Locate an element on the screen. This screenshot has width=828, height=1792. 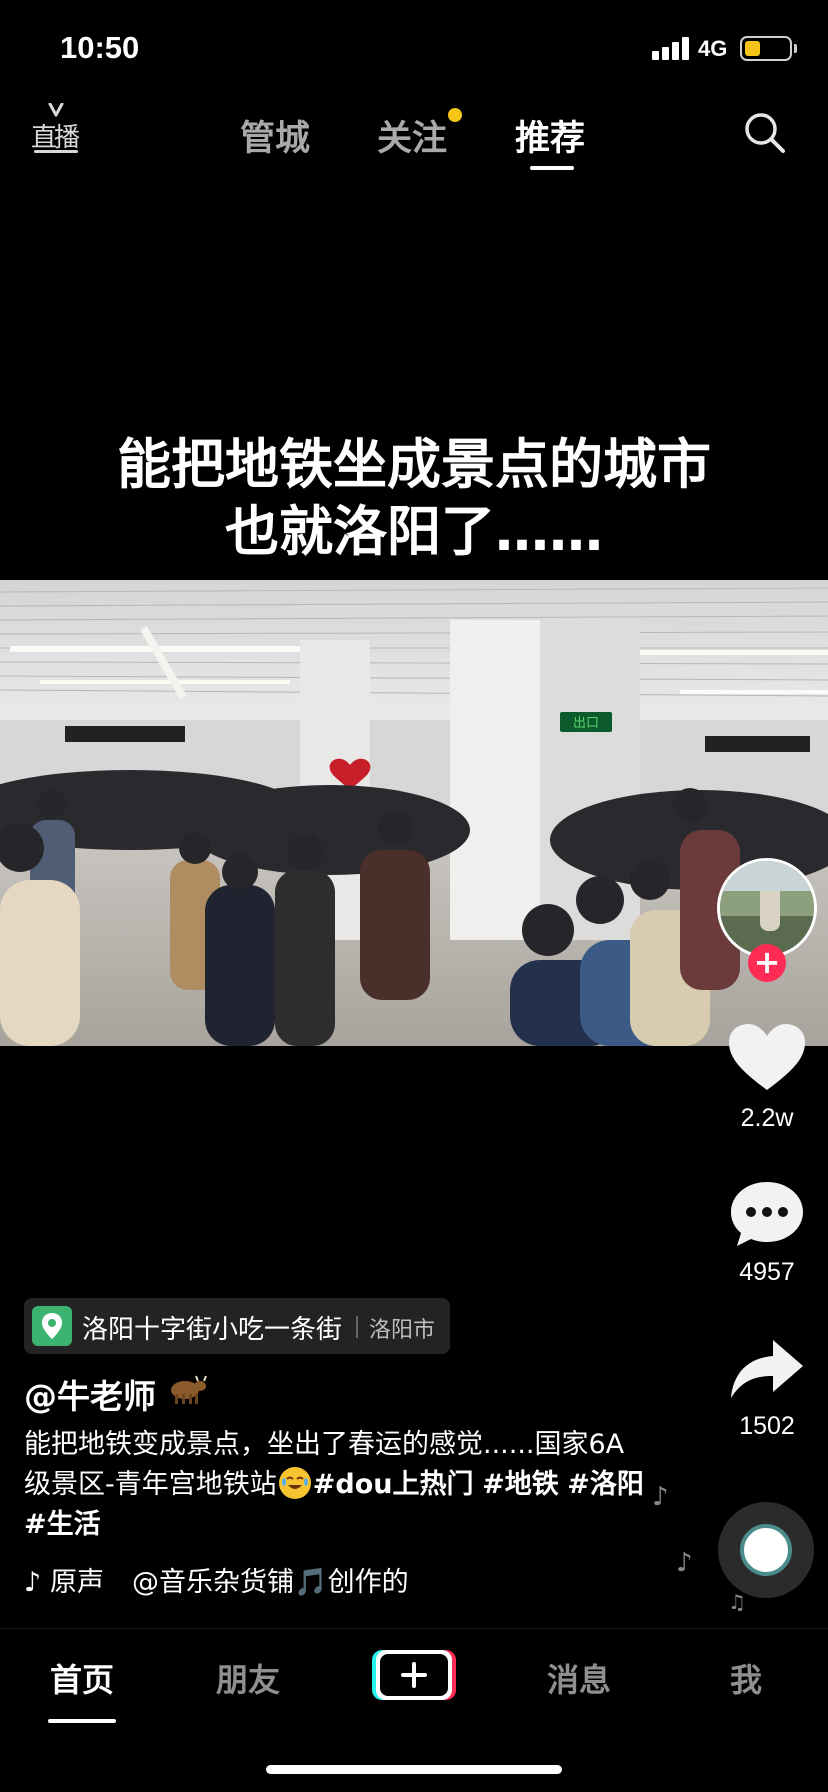
music-marquee: ♪ 原声 @音乐杂货铺🎵创作的 is located at coordinates (234, 1578).